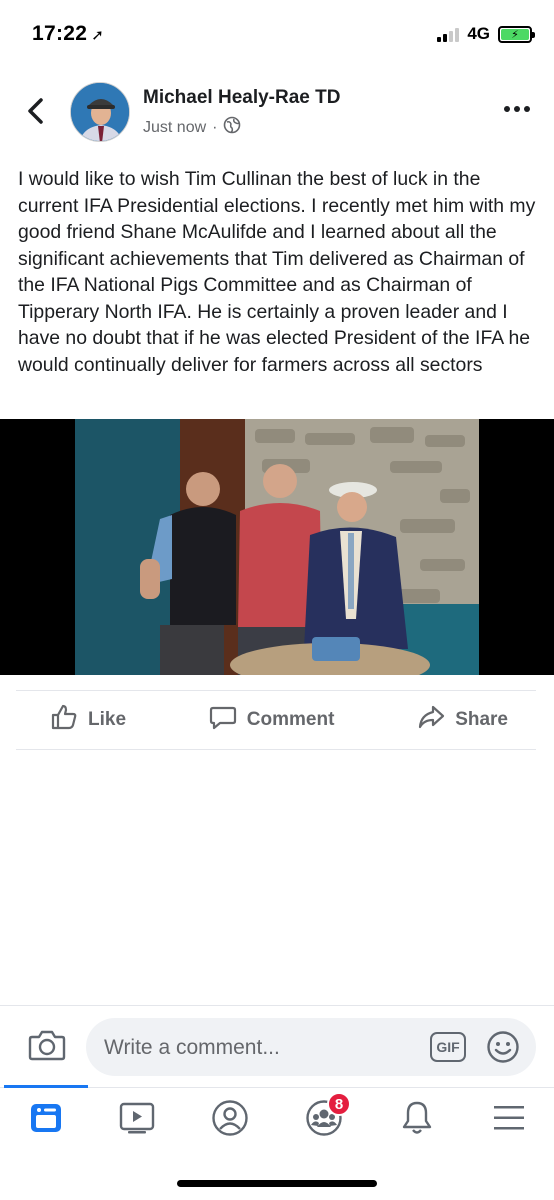 The image size is (554, 1200). What do you see at coordinates (517, 109) in the screenshot?
I see `more-options-icon` at bounding box center [517, 109].